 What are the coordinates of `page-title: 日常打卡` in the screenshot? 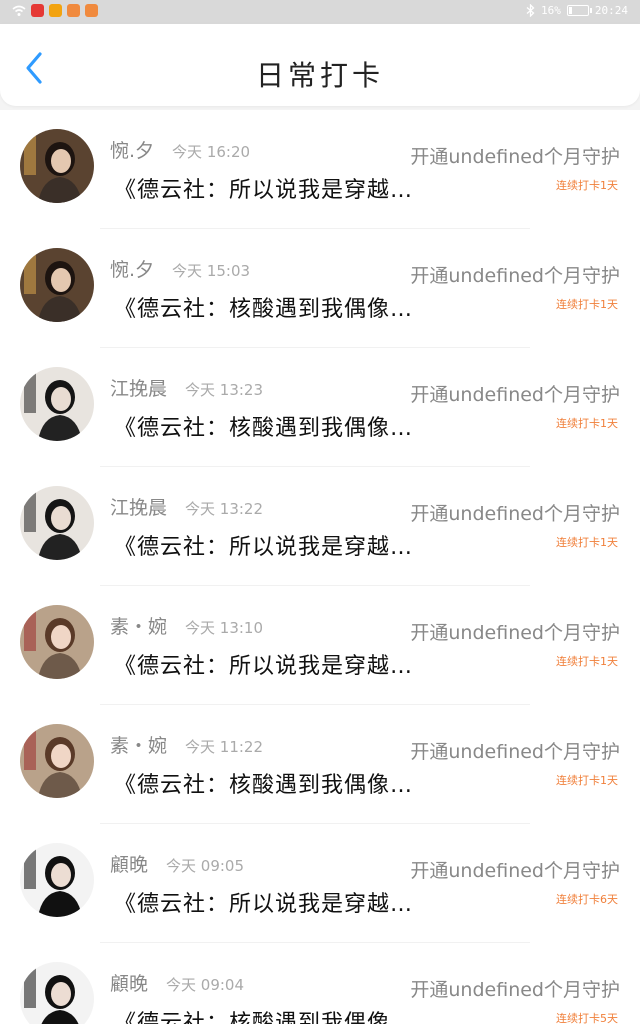 It's located at (319, 75).